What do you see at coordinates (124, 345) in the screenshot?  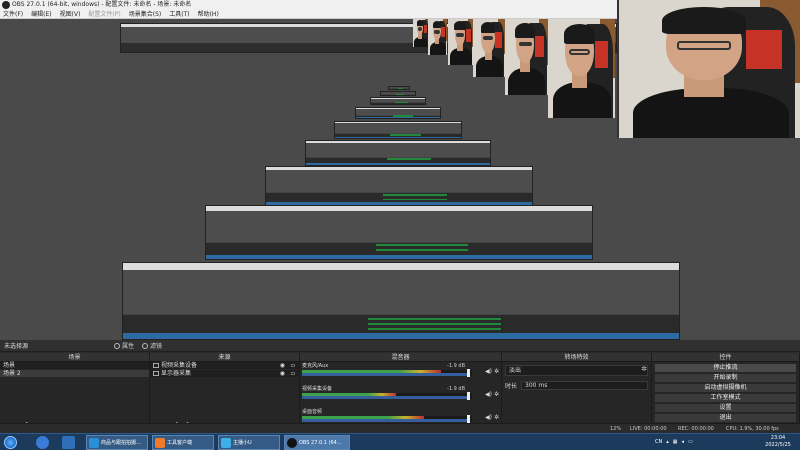 I see `properties-button: 属性` at bounding box center [124, 345].